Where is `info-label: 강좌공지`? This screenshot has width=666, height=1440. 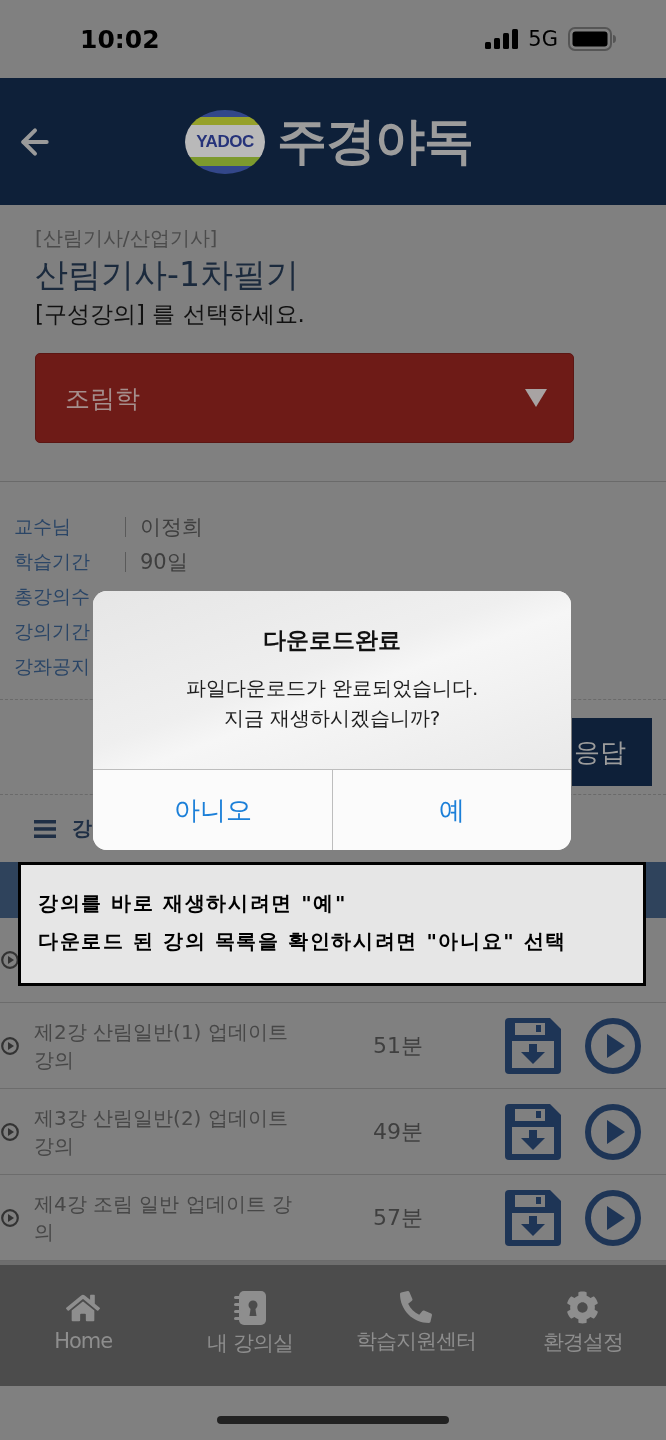
info-label: 강좌공지 is located at coordinates (52, 666).